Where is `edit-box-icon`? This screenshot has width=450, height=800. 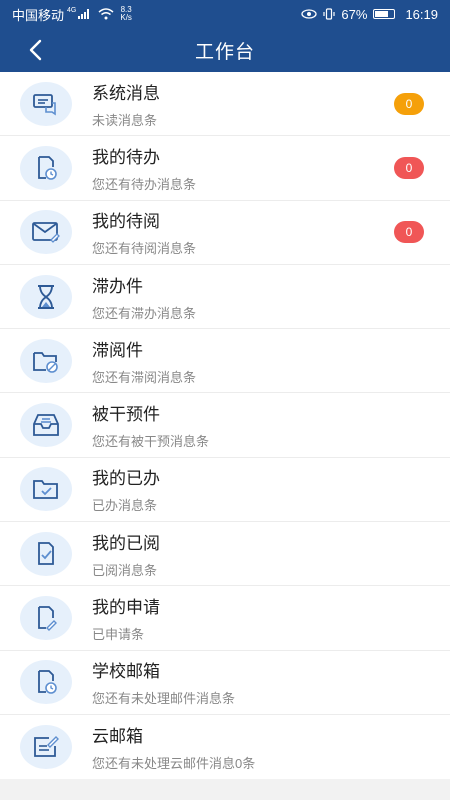
edit-box-icon is located at coordinates (46, 747).